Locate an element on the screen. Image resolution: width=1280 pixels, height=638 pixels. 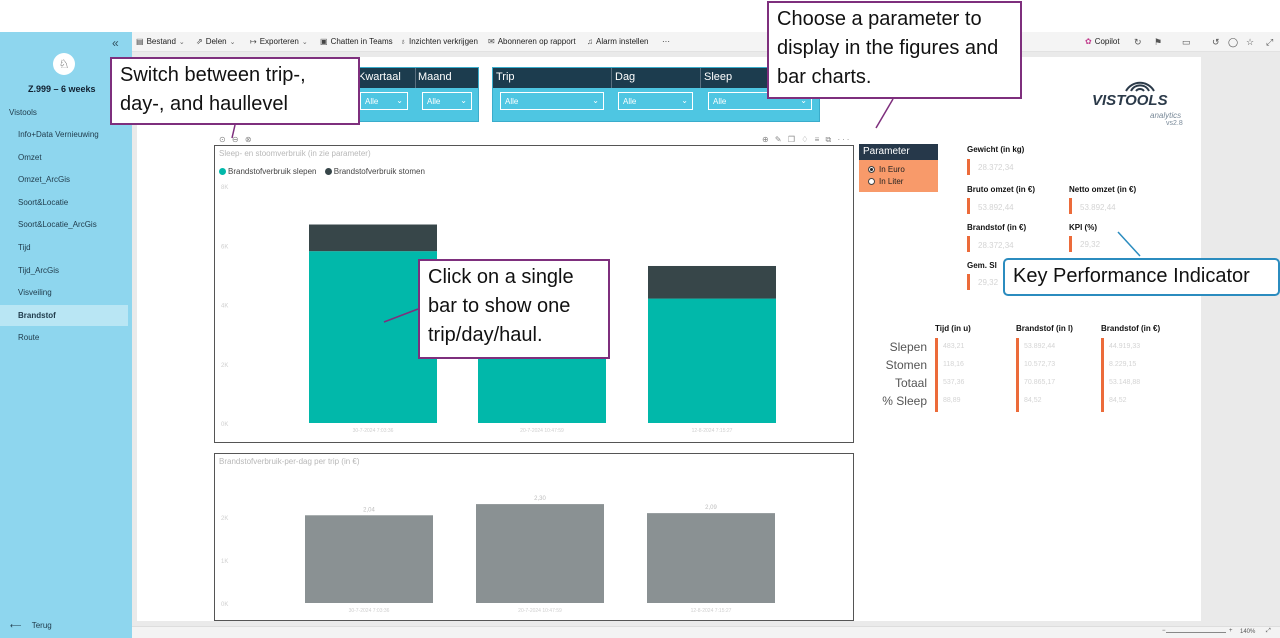
reload-icon: ↺ is located at coordinates (1216, 42).